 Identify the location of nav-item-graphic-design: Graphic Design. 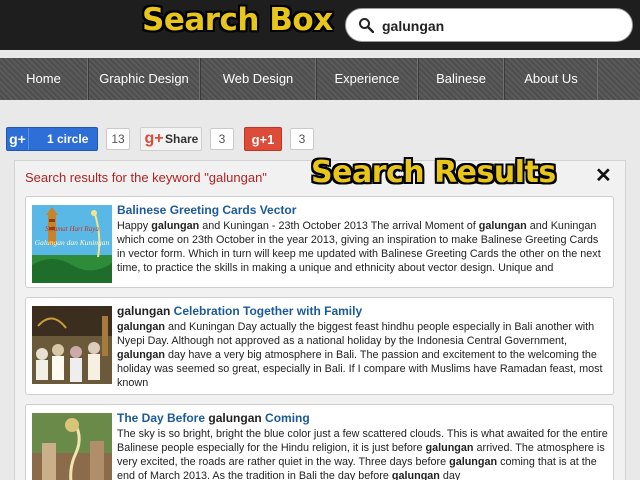
(144, 79).